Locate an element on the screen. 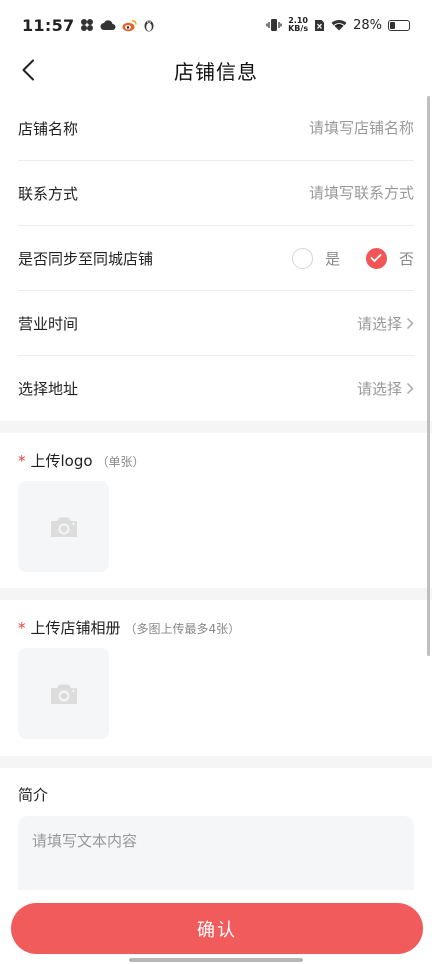 Image resolution: width=432 pixels, height=964 pixels. sync-label: 是否同步至同城店铺 is located at coordinates (86, 258).